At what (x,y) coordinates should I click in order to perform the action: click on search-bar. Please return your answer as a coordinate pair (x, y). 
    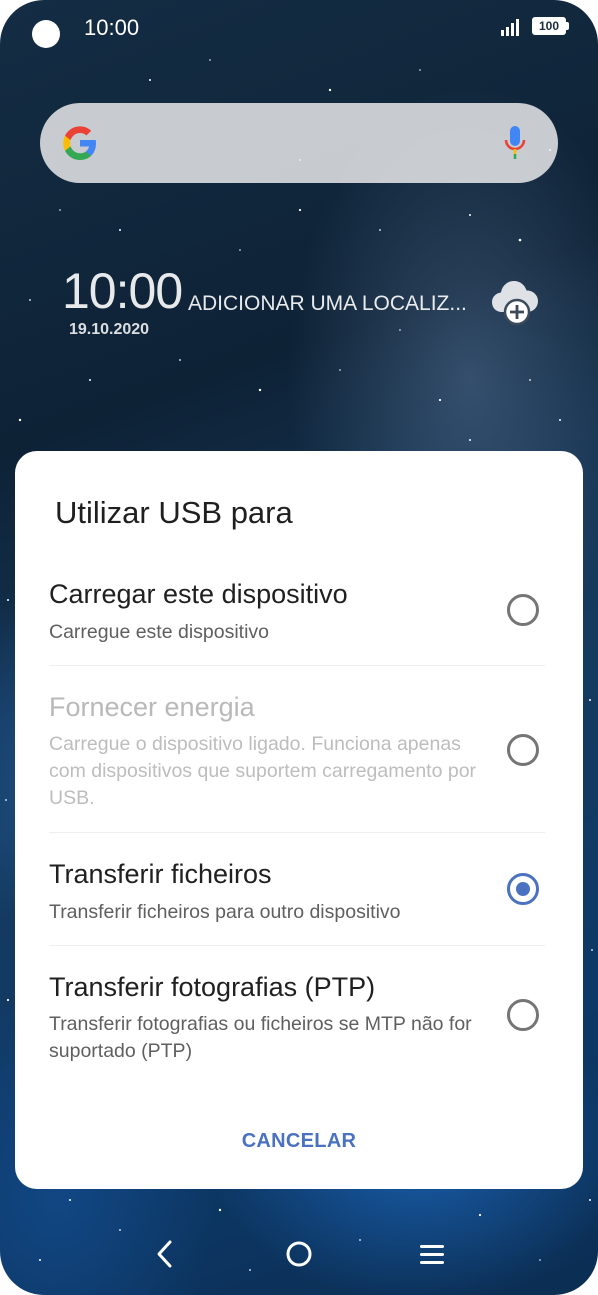
    Looking at the image, I should click on (299, 143).